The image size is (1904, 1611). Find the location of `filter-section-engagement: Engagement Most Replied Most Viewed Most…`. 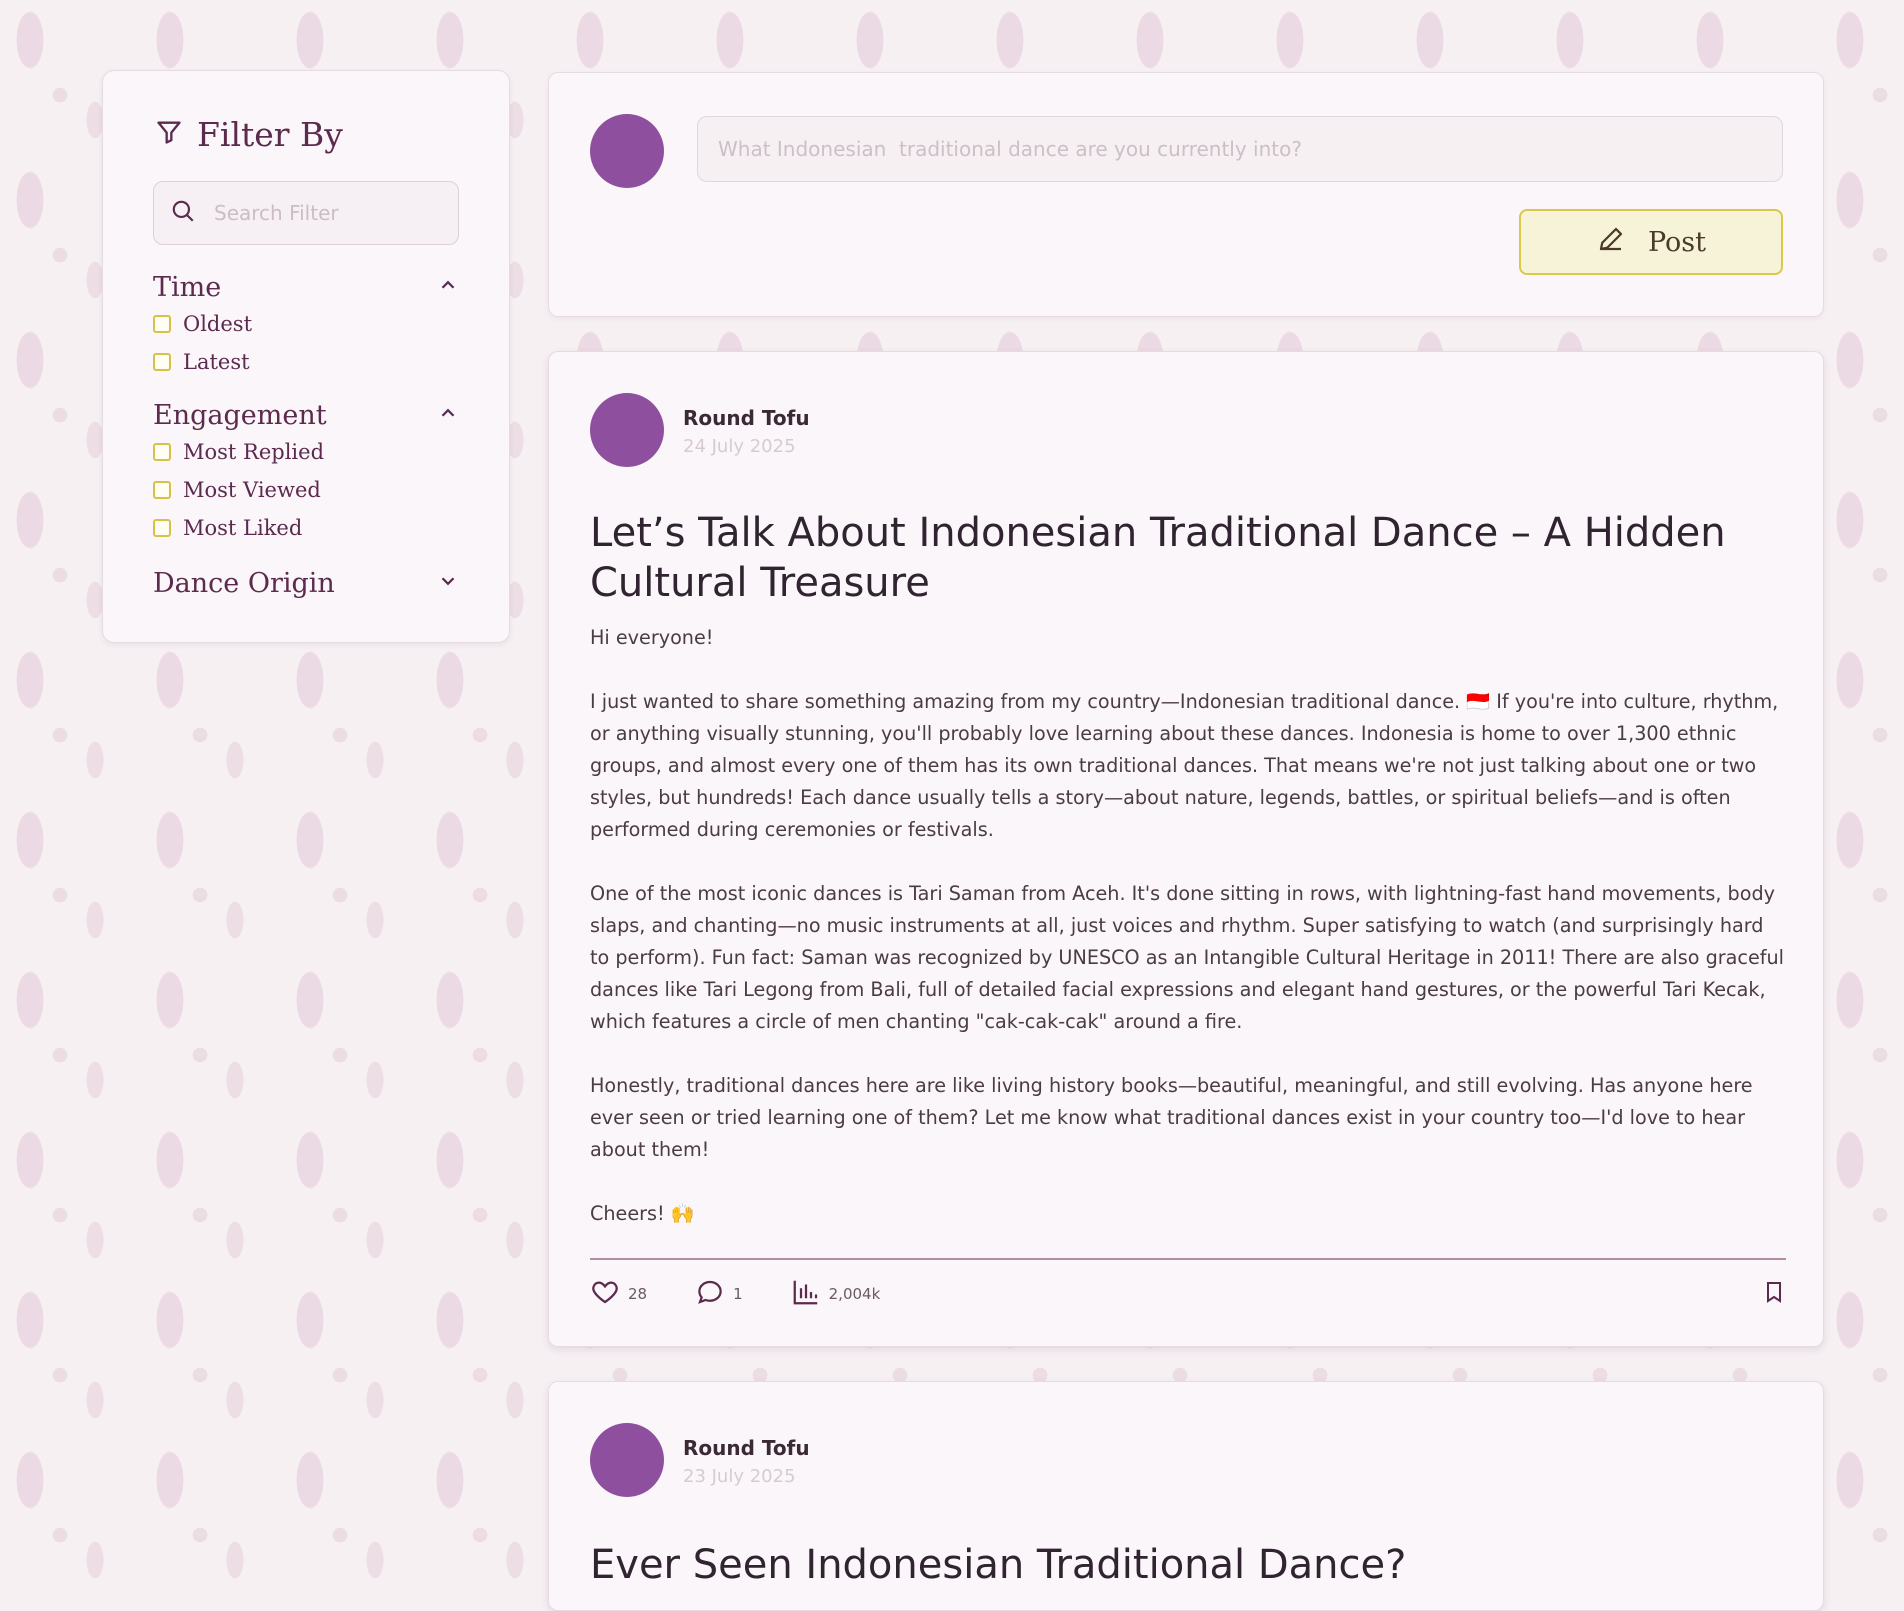

filter-section-engagement: Engagement Most Replied Most Viewed Most… is located at coordinates (306, 472).